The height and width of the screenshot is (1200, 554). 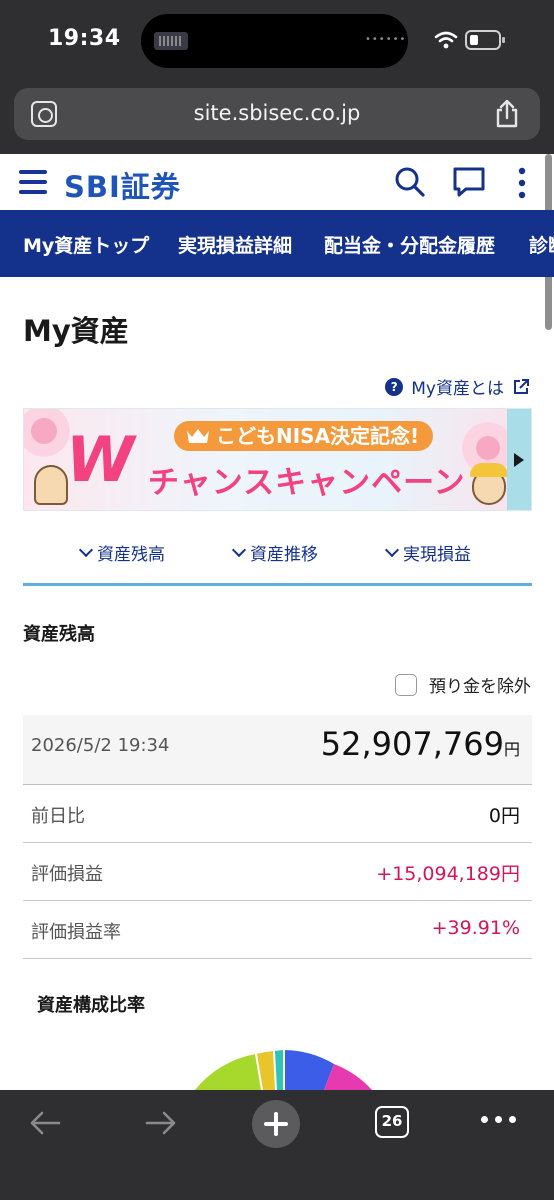 What do you see at coordinates (394, 386) in the screenshot?
I see `question-icon: ?` at bounding box center [394, 386].